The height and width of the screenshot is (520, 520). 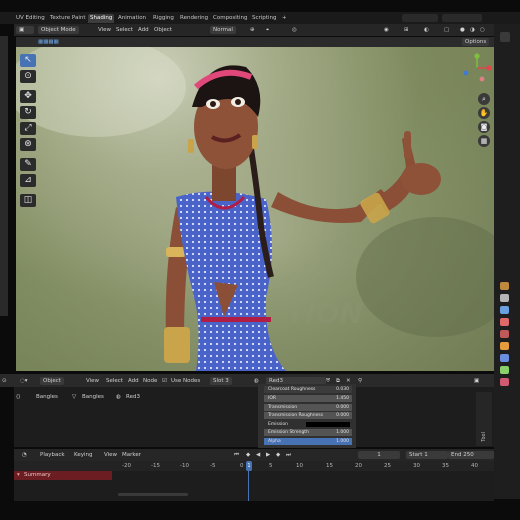 I want to click on orientation-dropdown: Normal, so click(x=223, y=30).